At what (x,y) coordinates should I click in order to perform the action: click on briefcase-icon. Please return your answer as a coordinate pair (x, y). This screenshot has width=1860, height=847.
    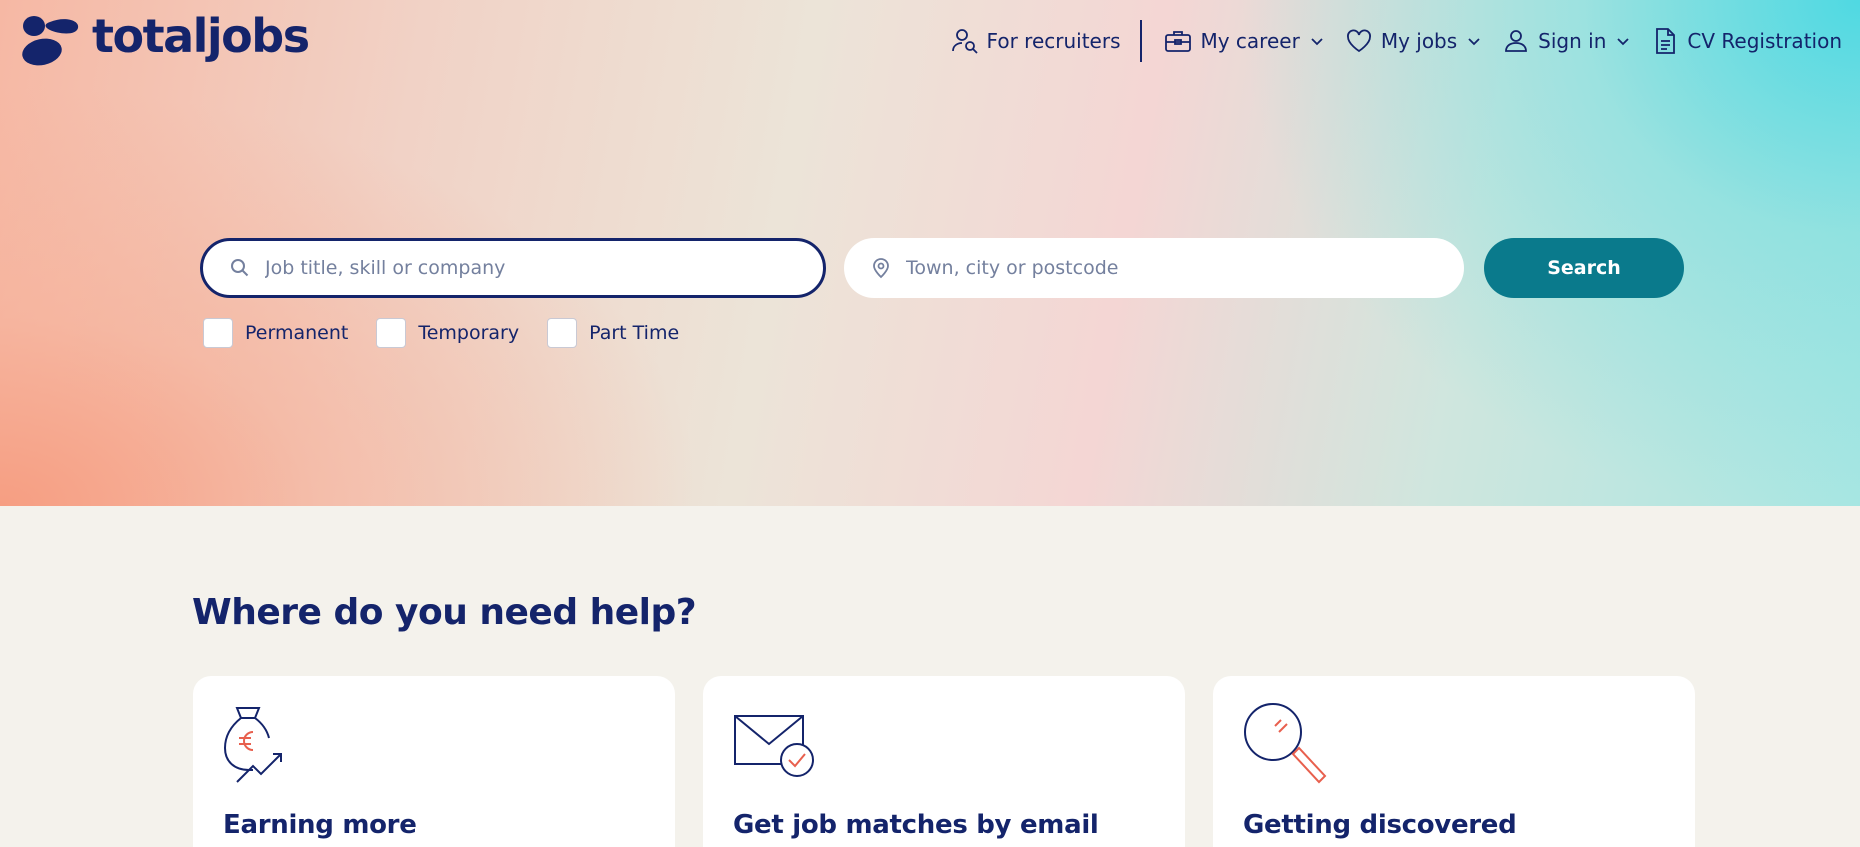
    Looking at the image, I should click on (1178, 41).